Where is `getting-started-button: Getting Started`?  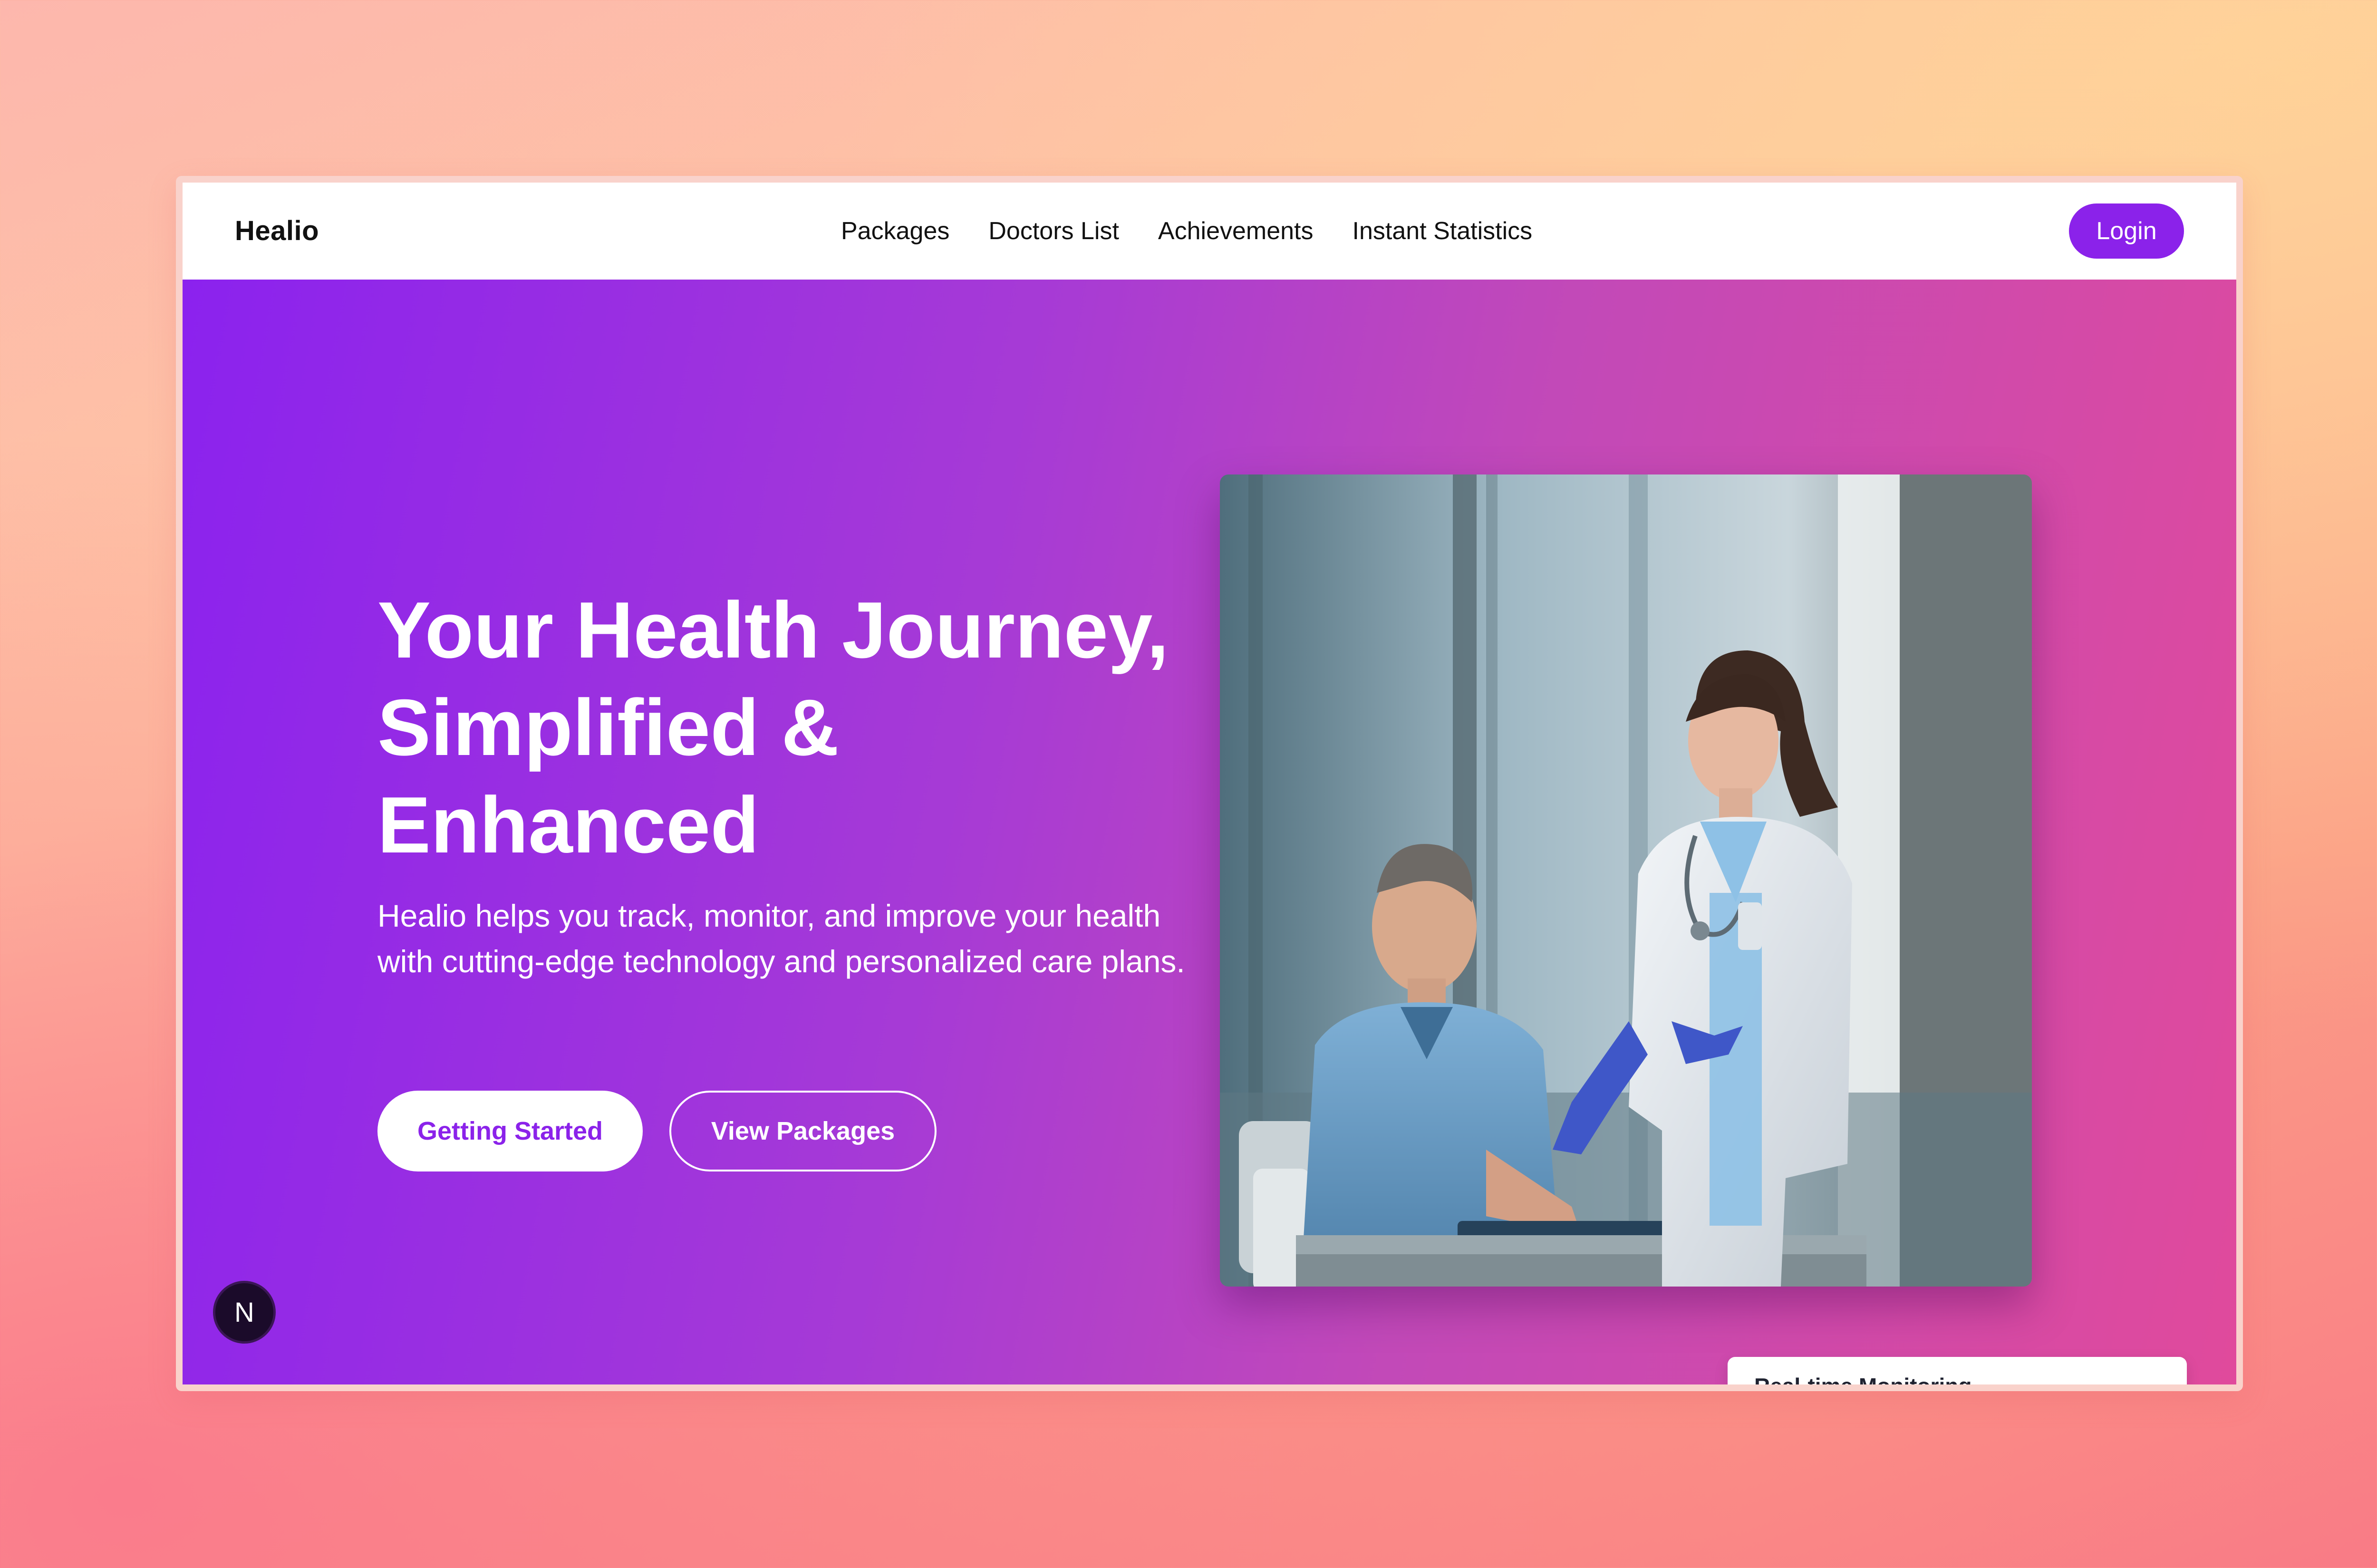
getting-started-button: Getting Started is located at coordinates (510, 1131).